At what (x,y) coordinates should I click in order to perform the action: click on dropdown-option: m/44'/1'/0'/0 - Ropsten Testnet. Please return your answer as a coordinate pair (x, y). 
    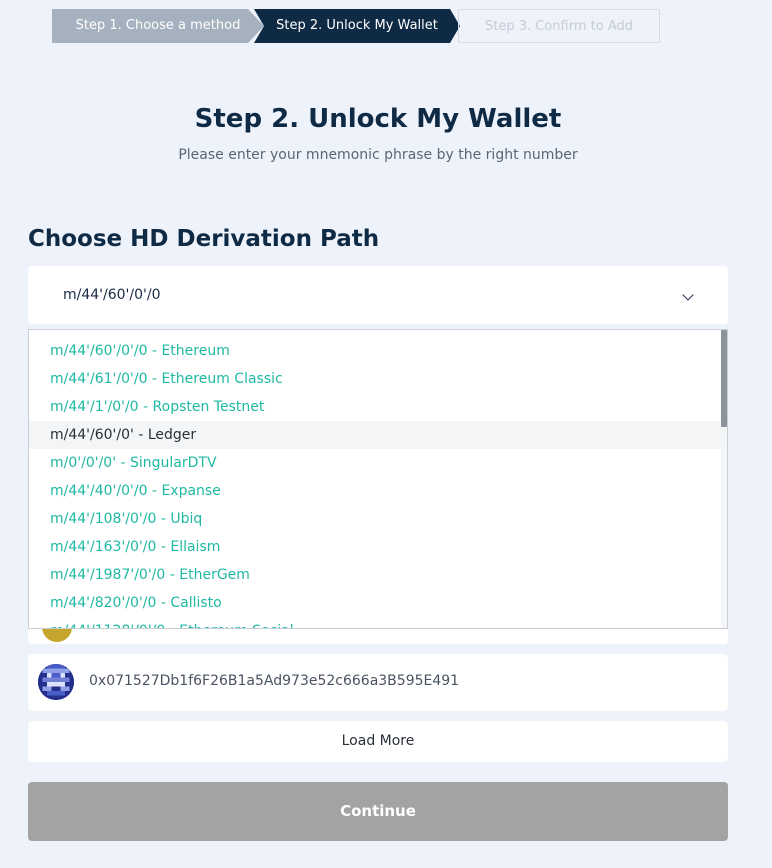
    Looking at the image, I should click on (376, 407).